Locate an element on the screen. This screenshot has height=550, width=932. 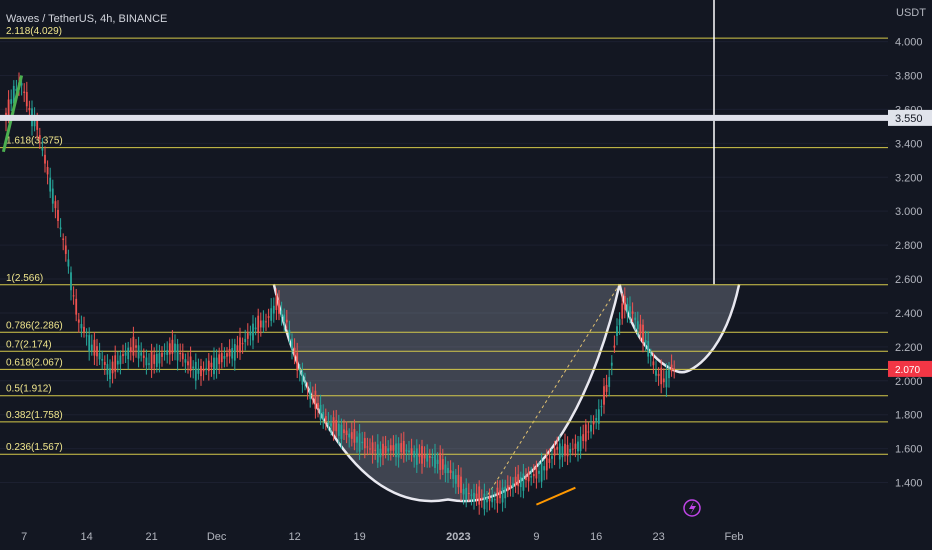
y-tick-label: 3.400 is located at coordinates (909, 144).